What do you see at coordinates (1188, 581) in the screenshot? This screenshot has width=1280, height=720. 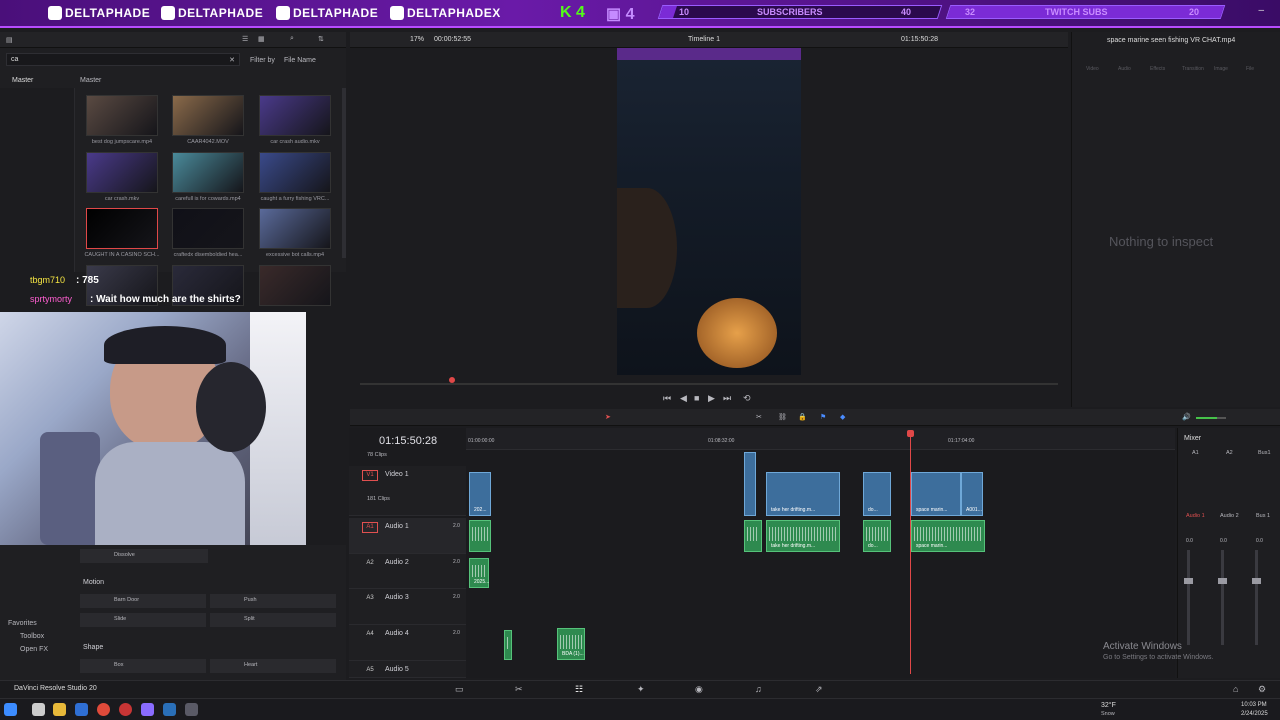 I see `fader-a1` at bounding box center [1188, 581].